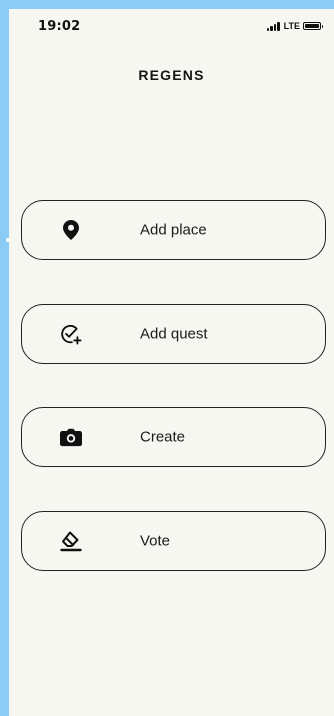 The image size is (334, 716). I want to click on network-type: LTE, so click(291, 26).